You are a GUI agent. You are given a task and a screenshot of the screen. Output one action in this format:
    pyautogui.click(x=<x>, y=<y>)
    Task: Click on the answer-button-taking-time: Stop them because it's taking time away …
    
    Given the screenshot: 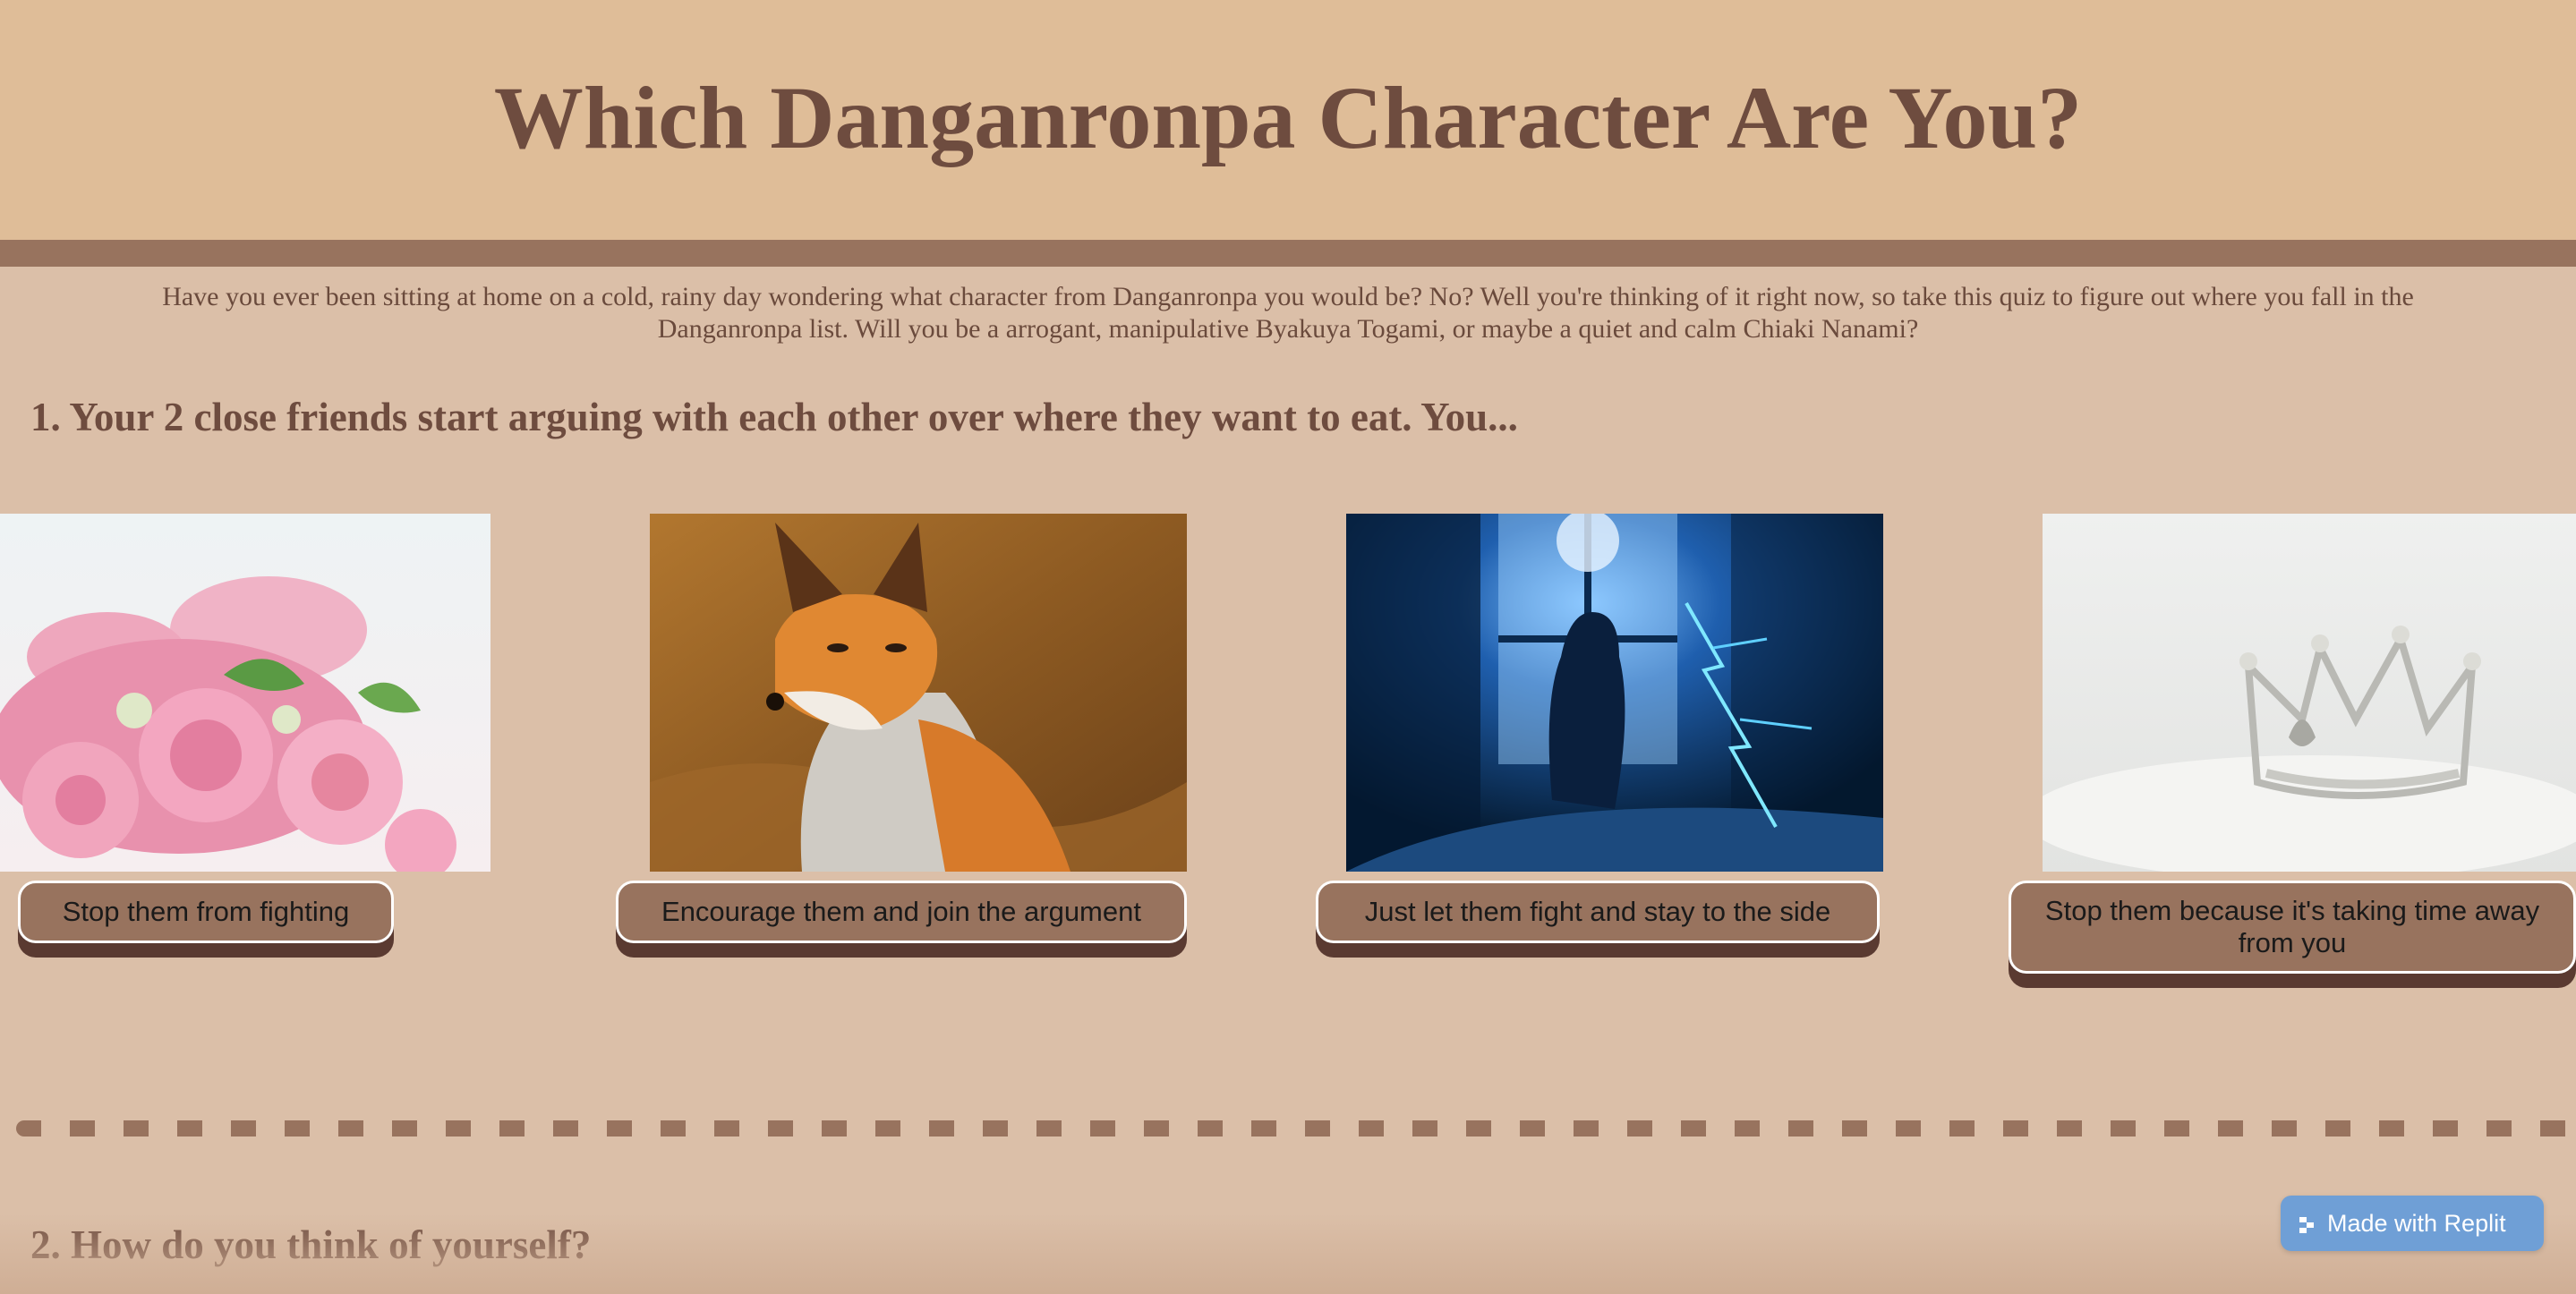 What is the action you would take?
    pyautogui.click(x=2292, y=928)
    